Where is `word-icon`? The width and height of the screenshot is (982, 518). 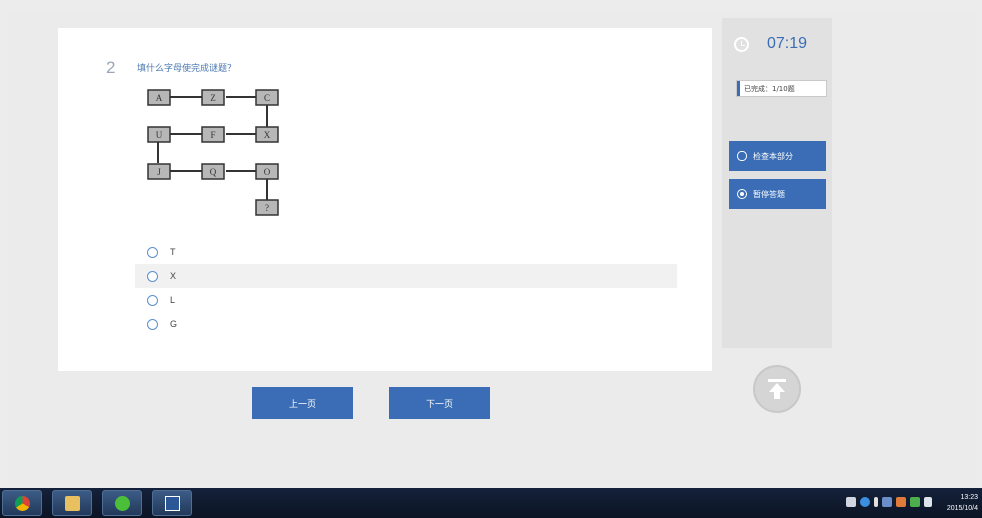 word-icon is located at coordinates (172, 503).